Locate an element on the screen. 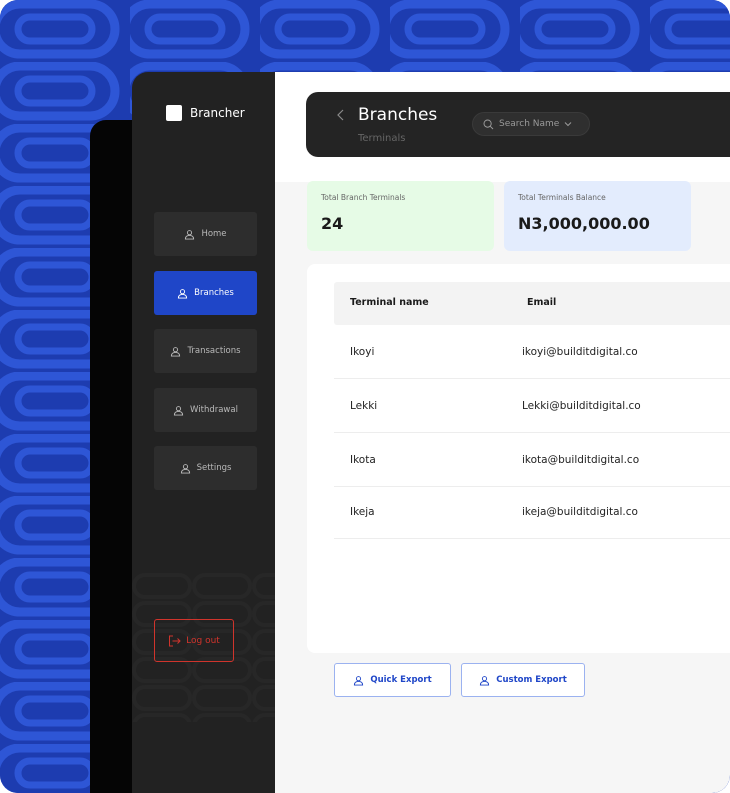 The width and height of the screenshot is (730, 793). chevron-down-icon is located at coordinates (568, 124).